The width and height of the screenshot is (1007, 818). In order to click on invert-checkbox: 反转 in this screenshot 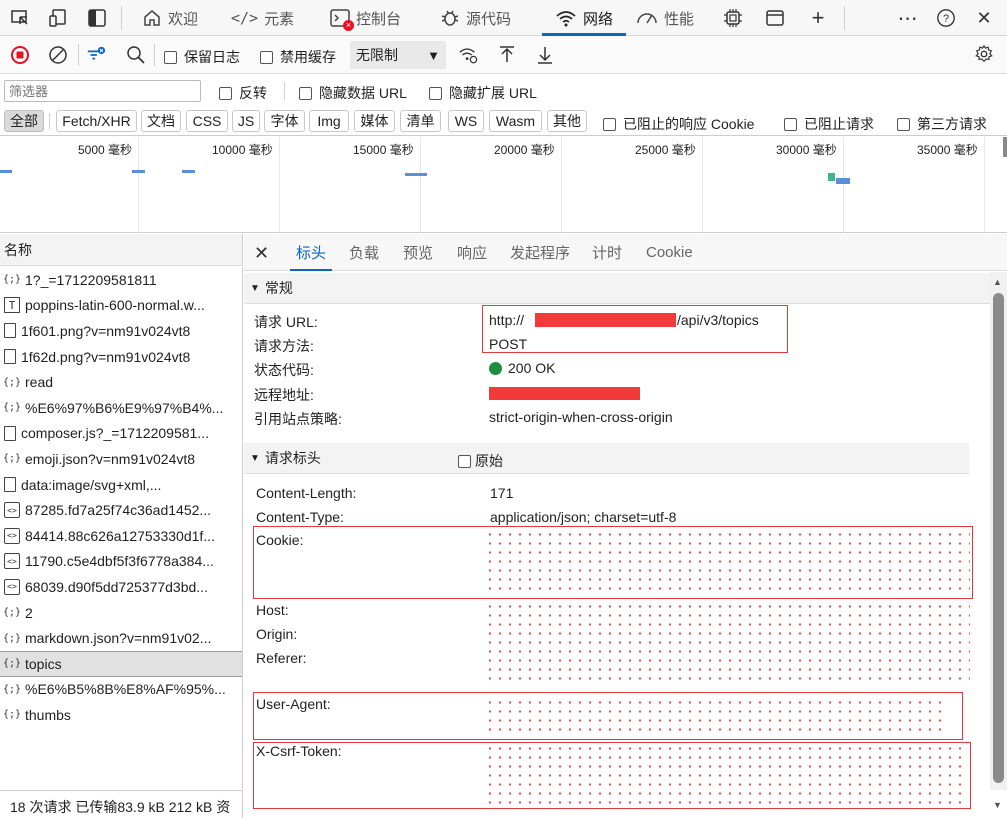, I will do `click(243, 93)`.